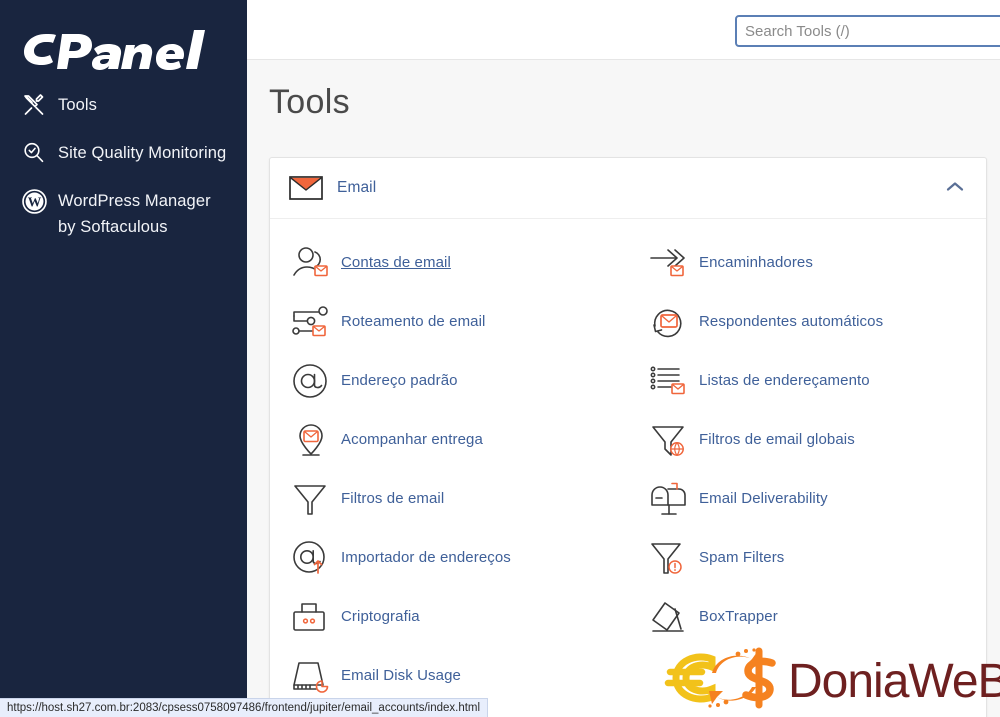  Describe the element at coordinates (37, 105) in the screenshot. I see `tools-icon` at that location.